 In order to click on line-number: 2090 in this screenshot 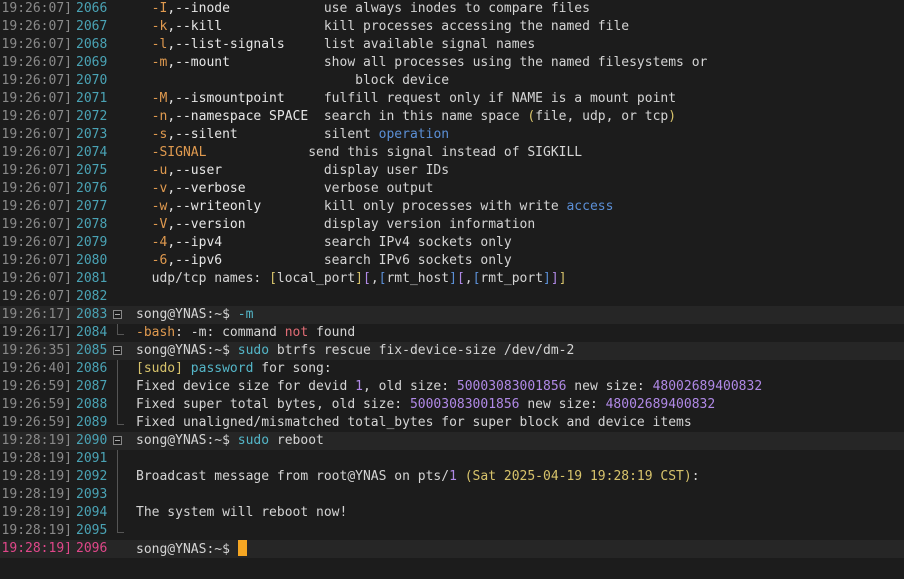, I will do `click(92, 440)`.